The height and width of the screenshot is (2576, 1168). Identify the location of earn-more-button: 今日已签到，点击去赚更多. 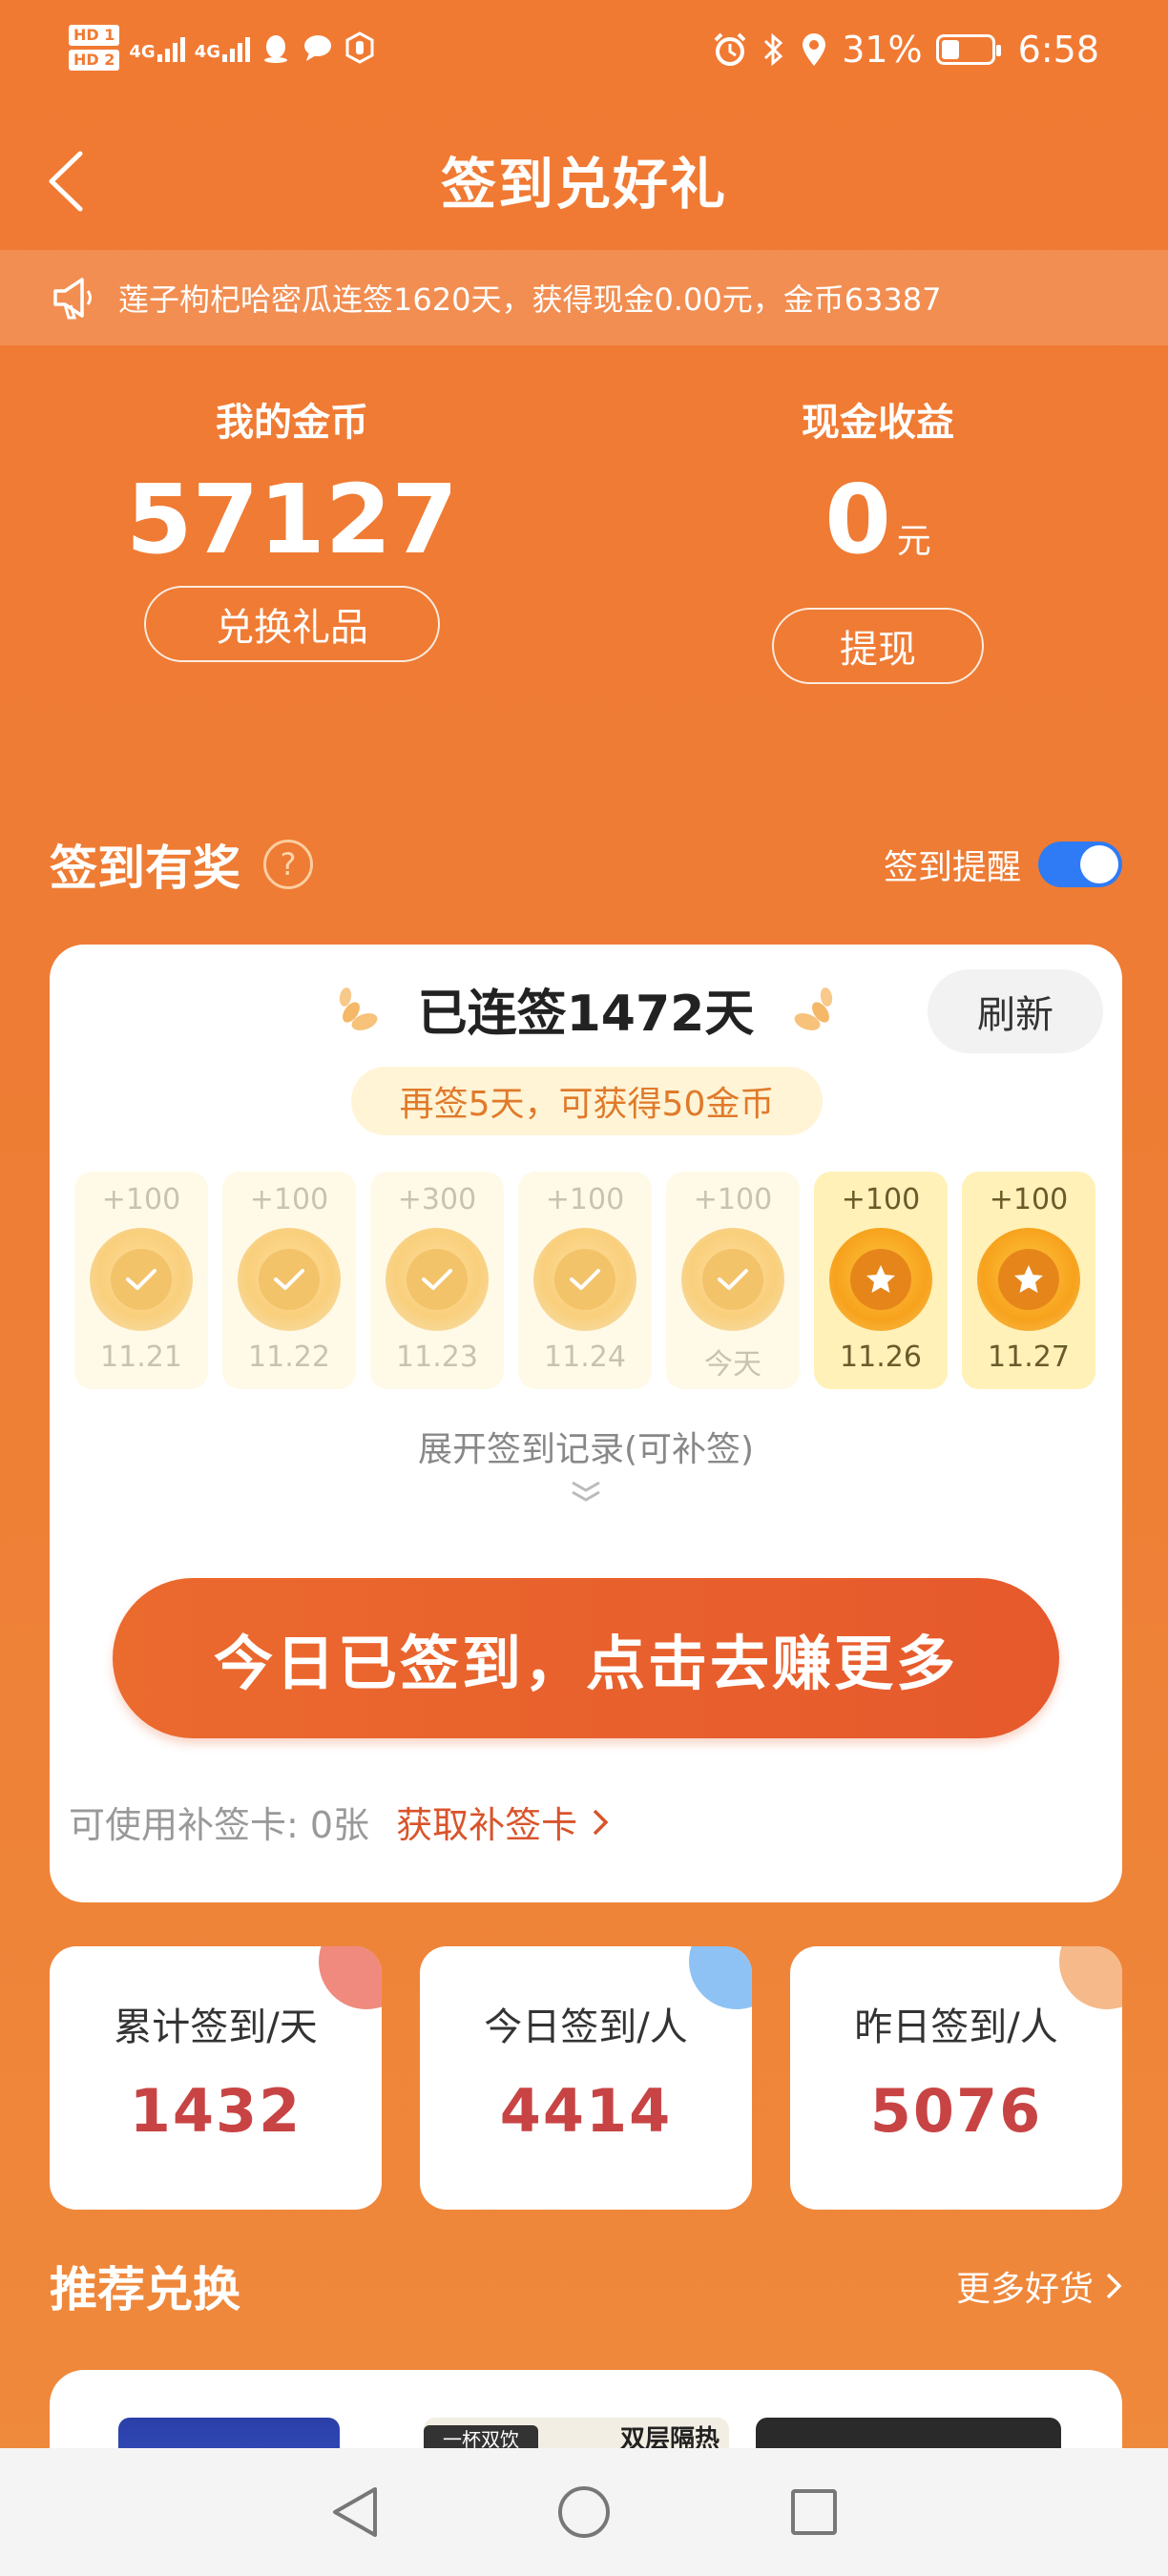
(586, 1658).